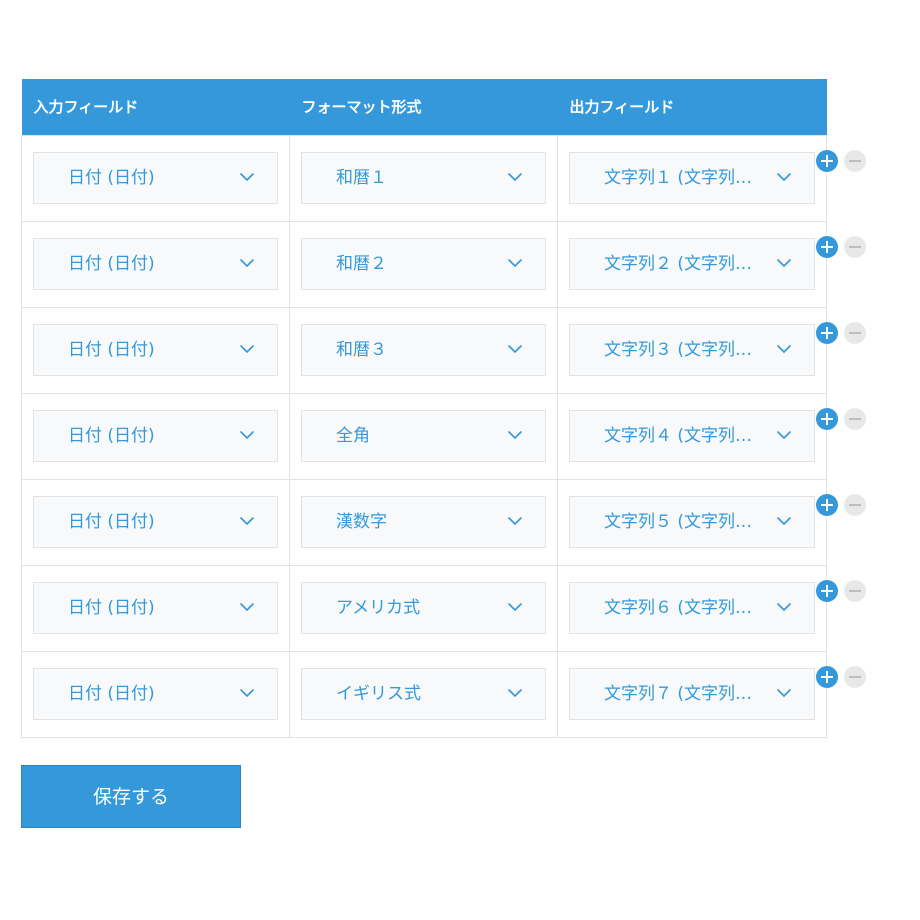  I want to click on select-value: 文字列２ (文字列１行), so click(681, 264).